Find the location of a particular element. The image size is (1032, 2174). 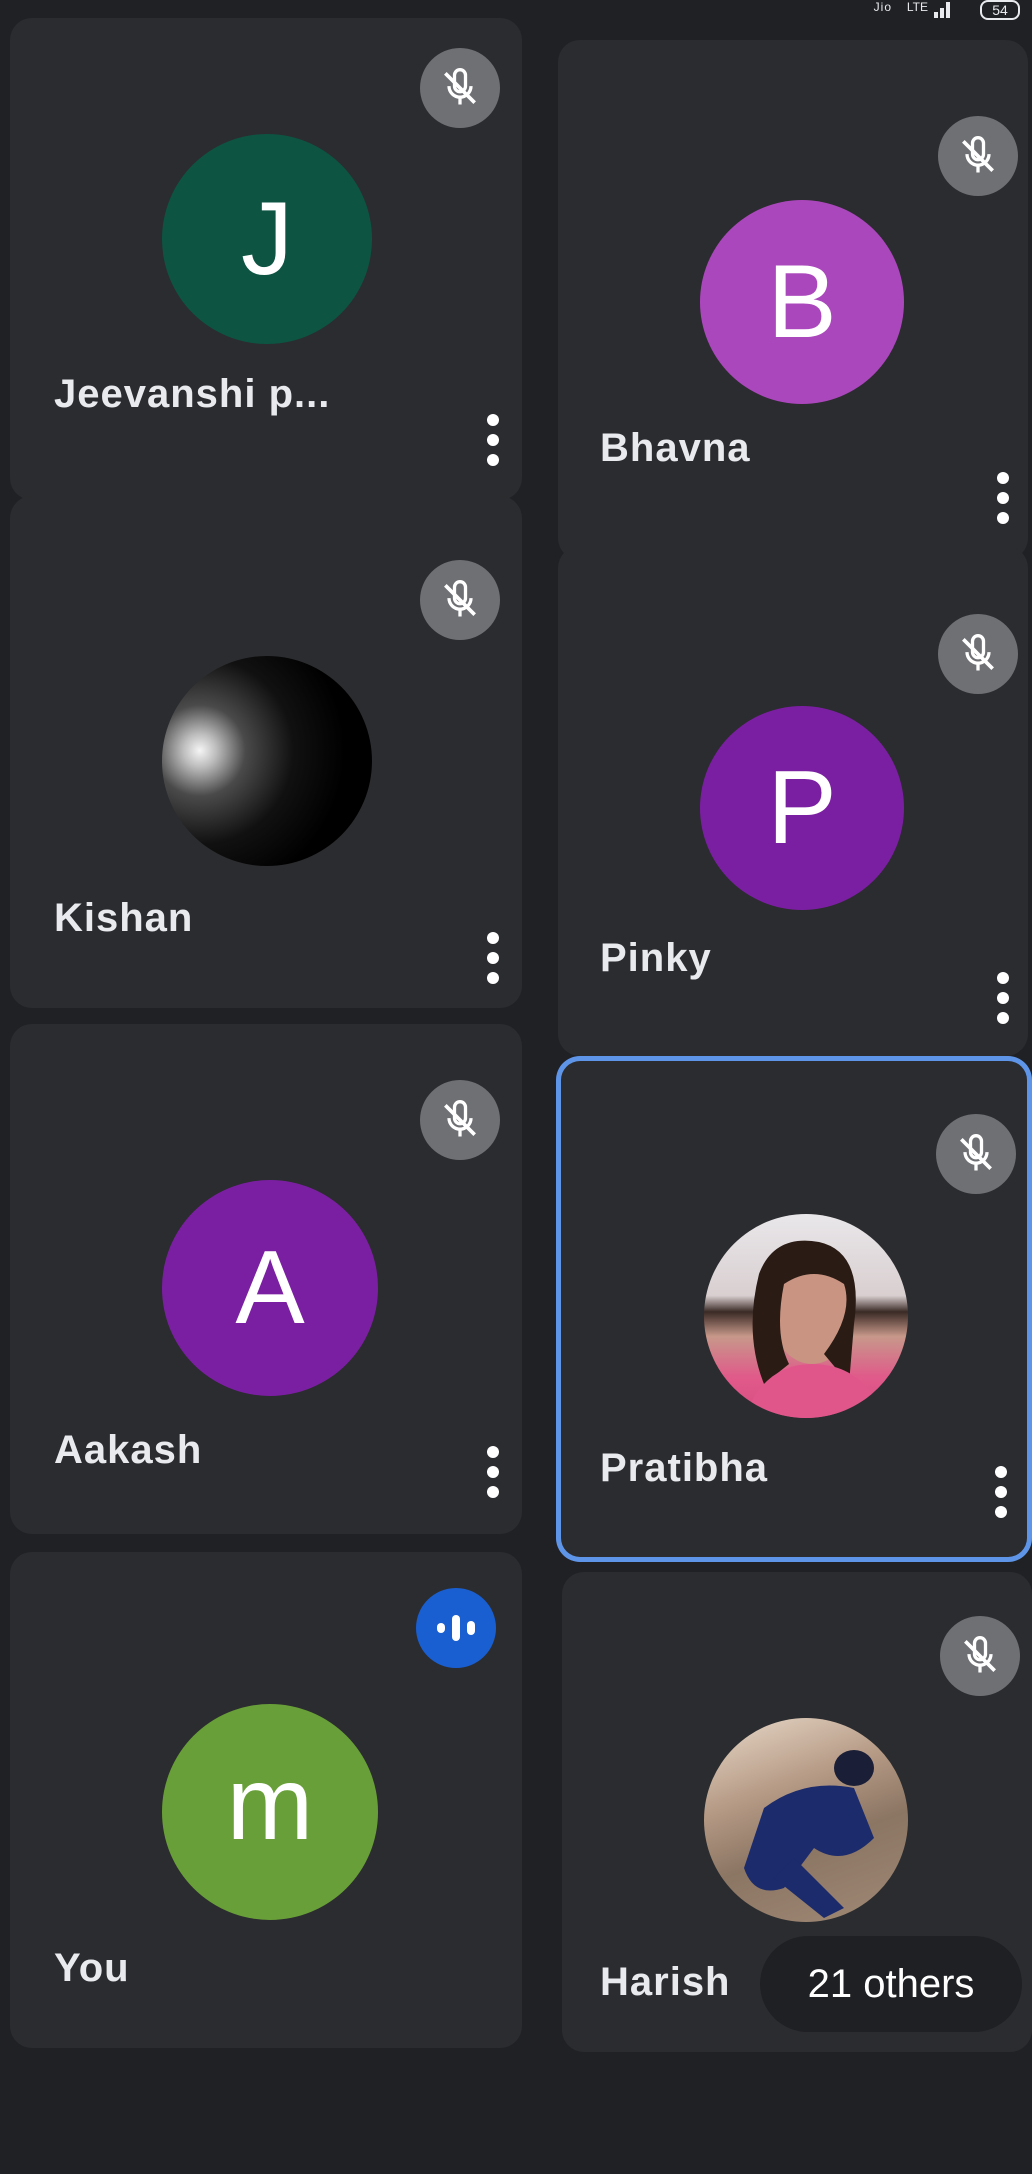

network-label: Jio is located at coordinates (882, 7).